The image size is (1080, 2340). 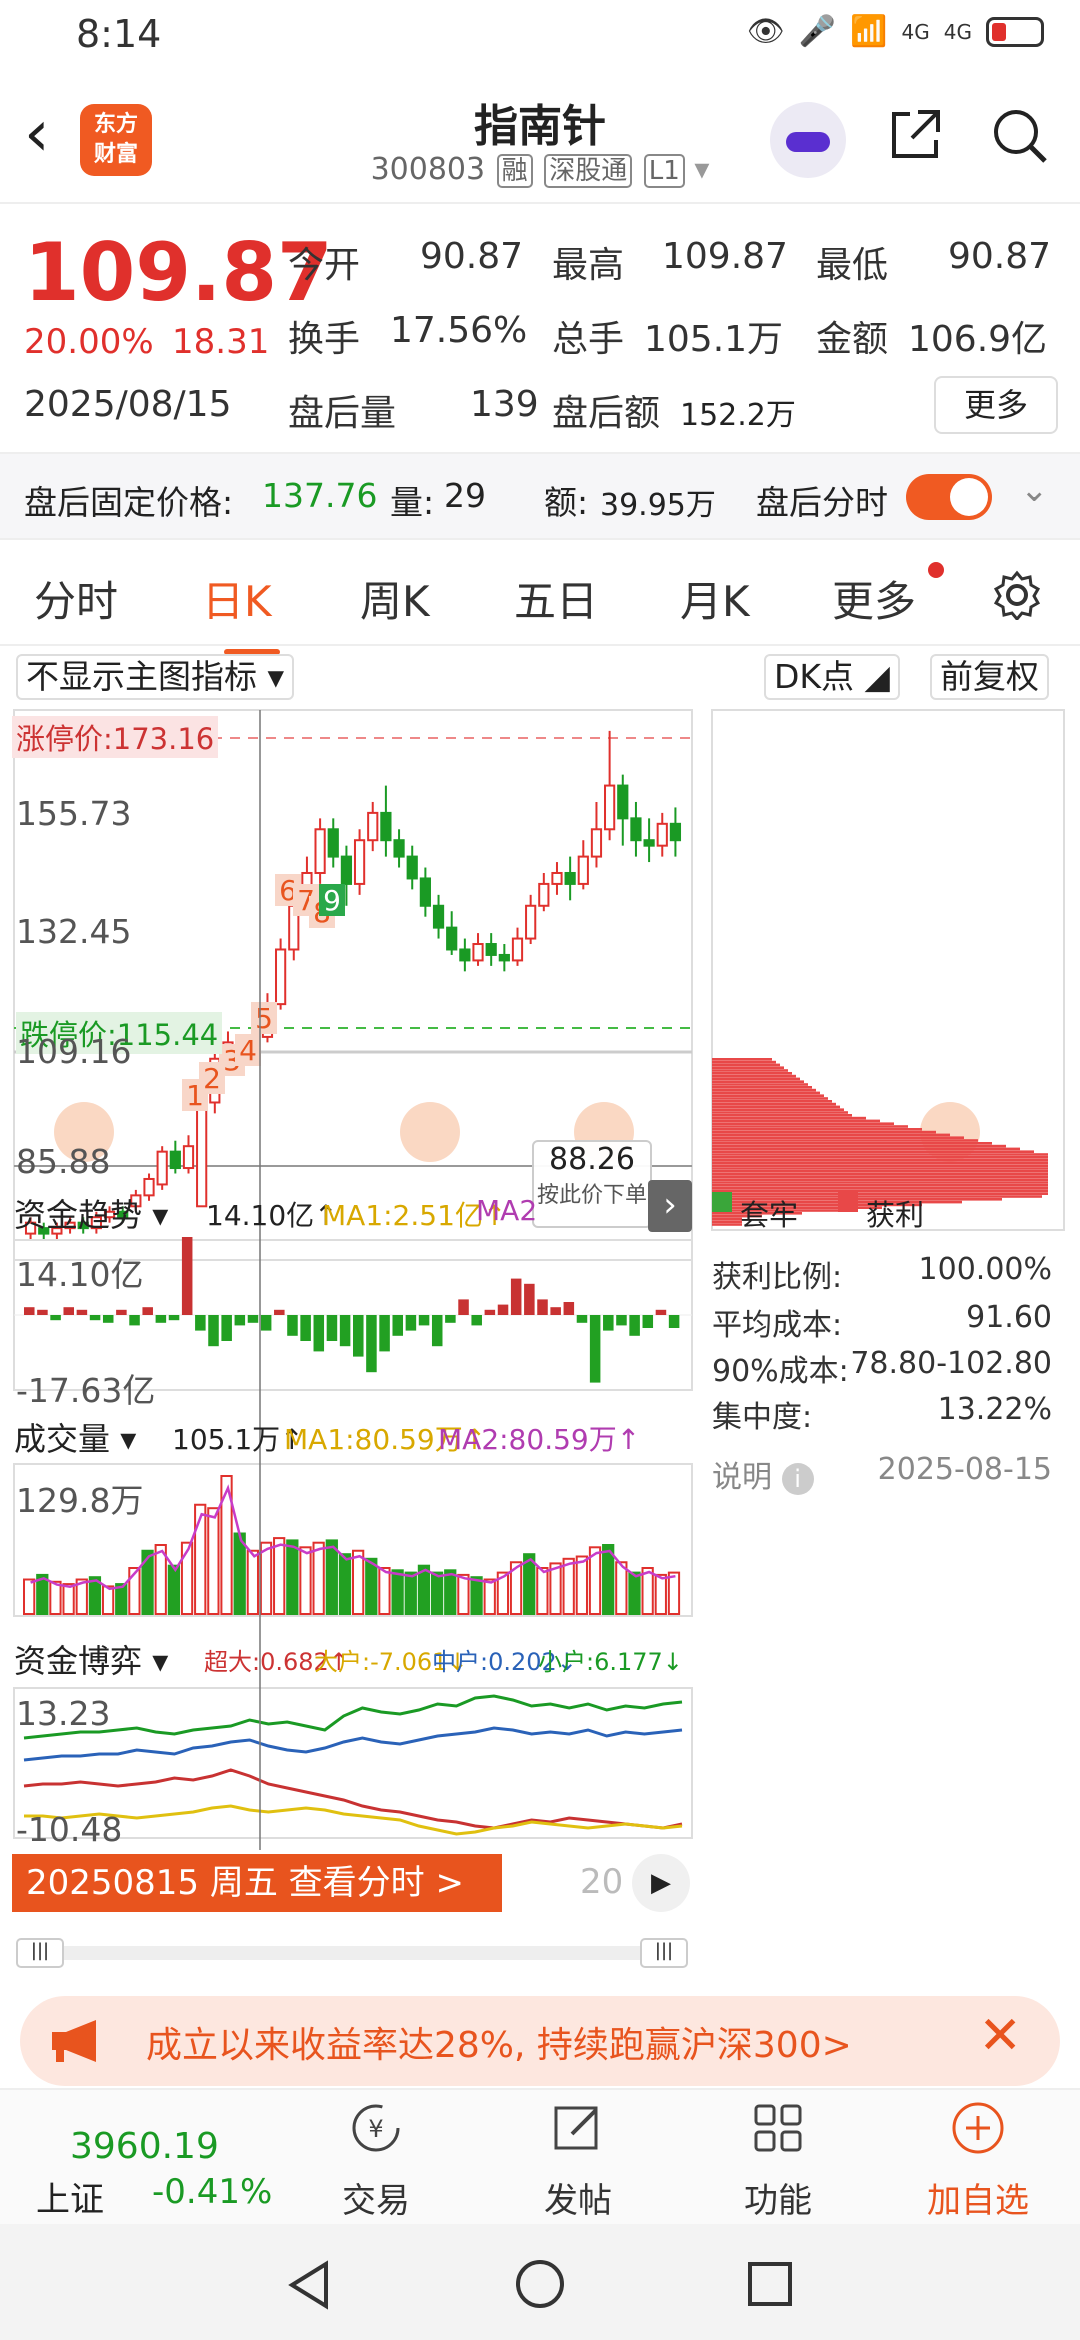 What do you see at coordinates (129, 502) in the screenshot?
I see `after-price-label: 盘后固定价格:` at bounding box center [129, 502].